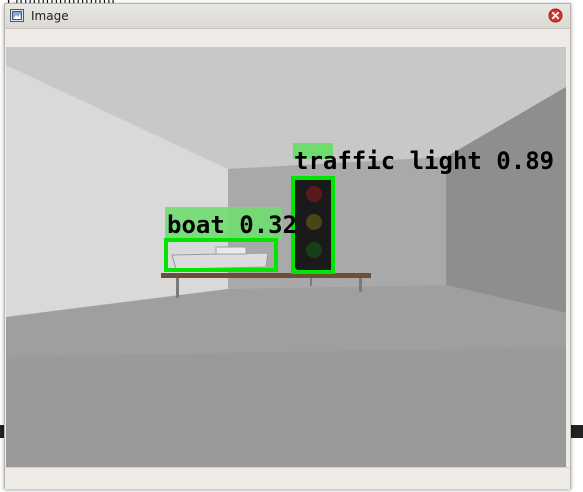 This screenshot has width=583, height=492. I want to click on traffic-light-red-lamp, so click(314, 194).